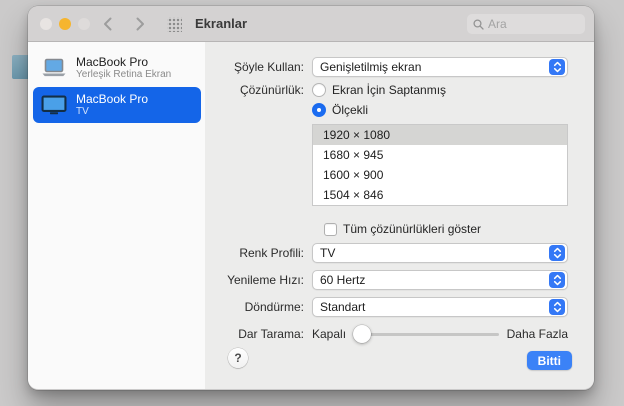 The image size is (624, 406). Describe the element at coordinates (65, 24) in the screenshot. I see `minimize-button` at that location.